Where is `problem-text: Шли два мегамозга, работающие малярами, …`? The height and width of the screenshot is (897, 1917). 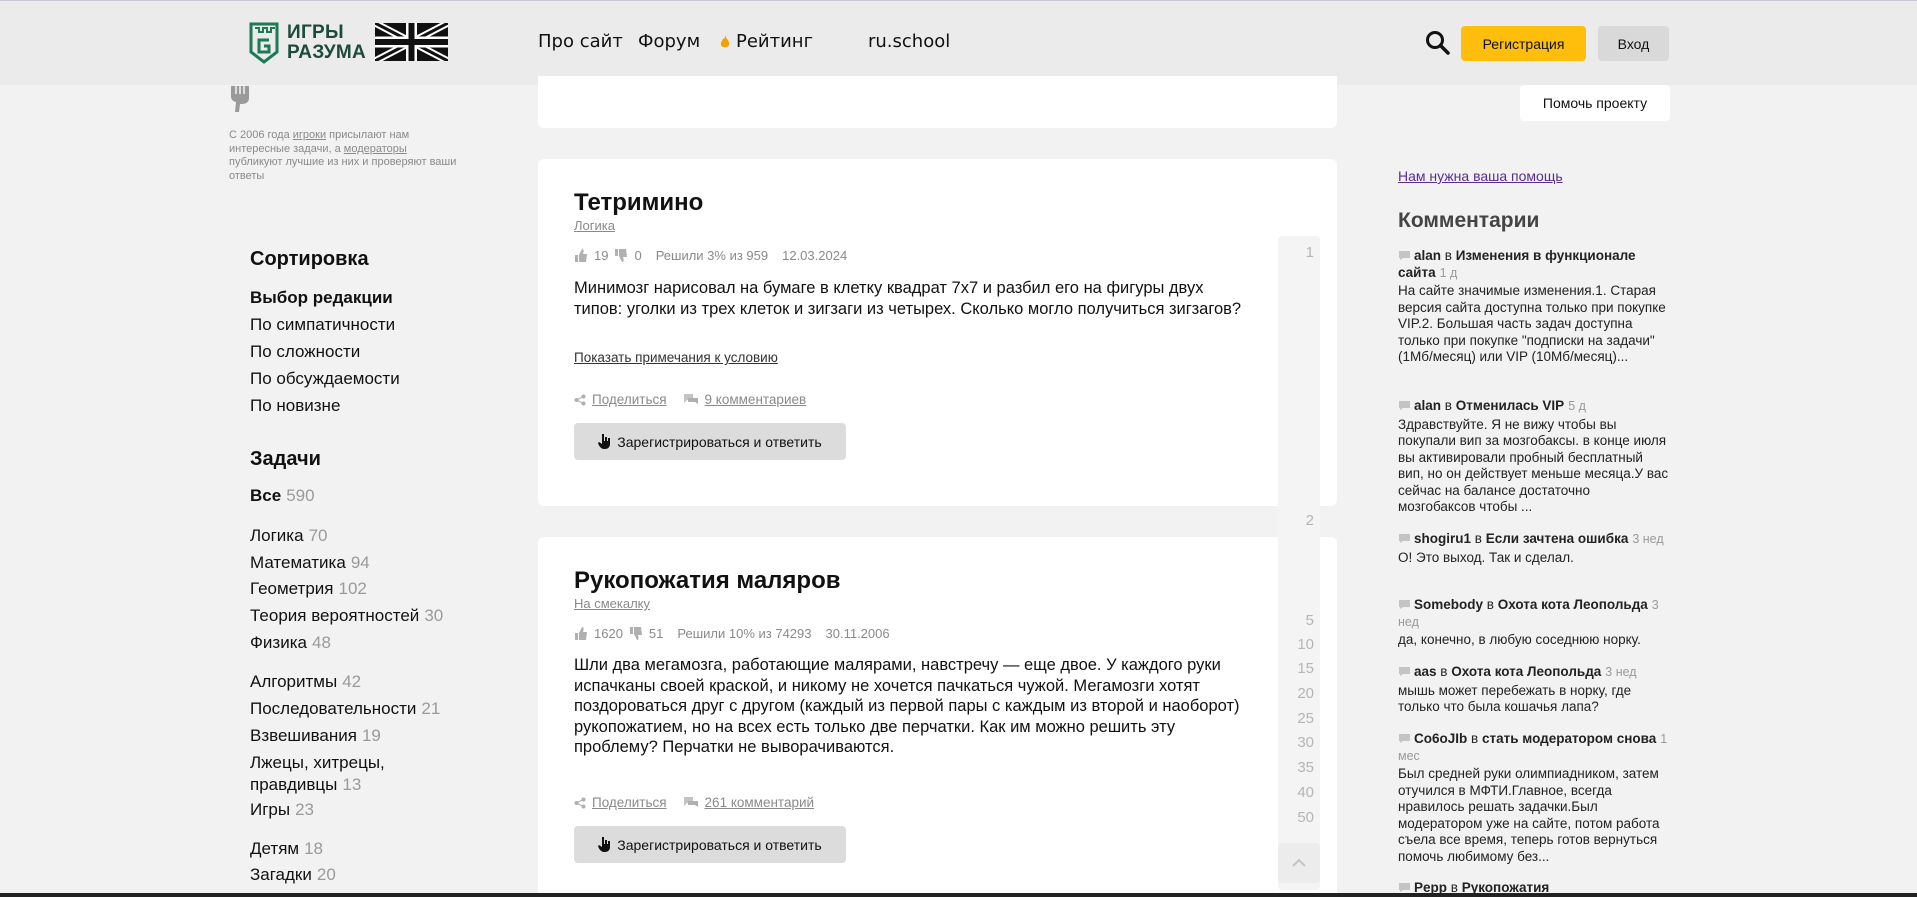
problem-text: Шли два мегамозга, работающие малярами, … is located at coordinates (907, 706).